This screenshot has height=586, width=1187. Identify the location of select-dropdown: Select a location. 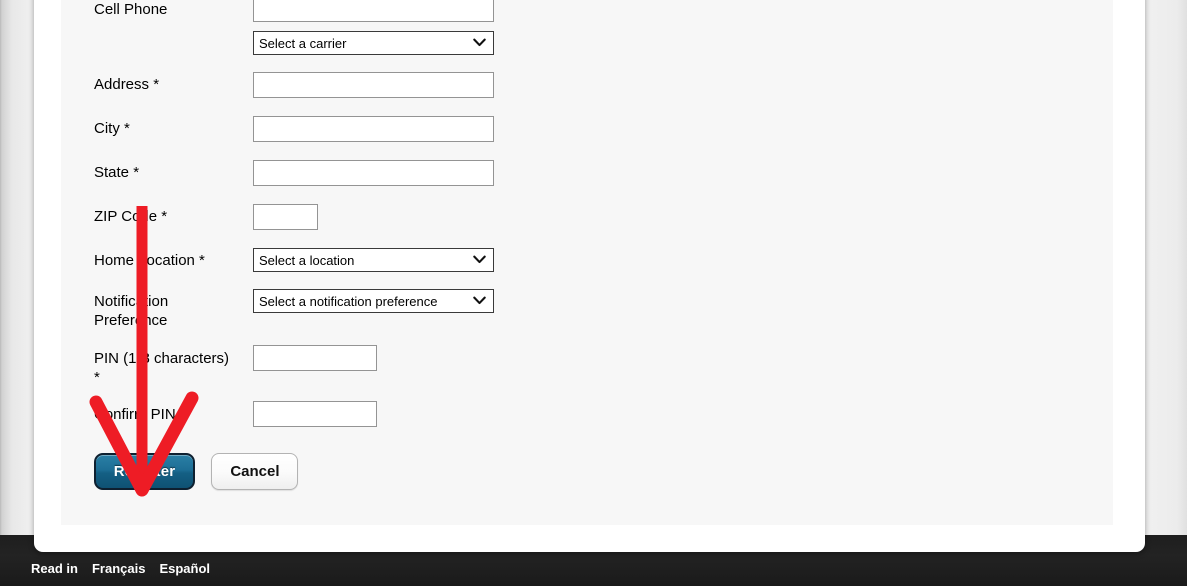
(373, 260).